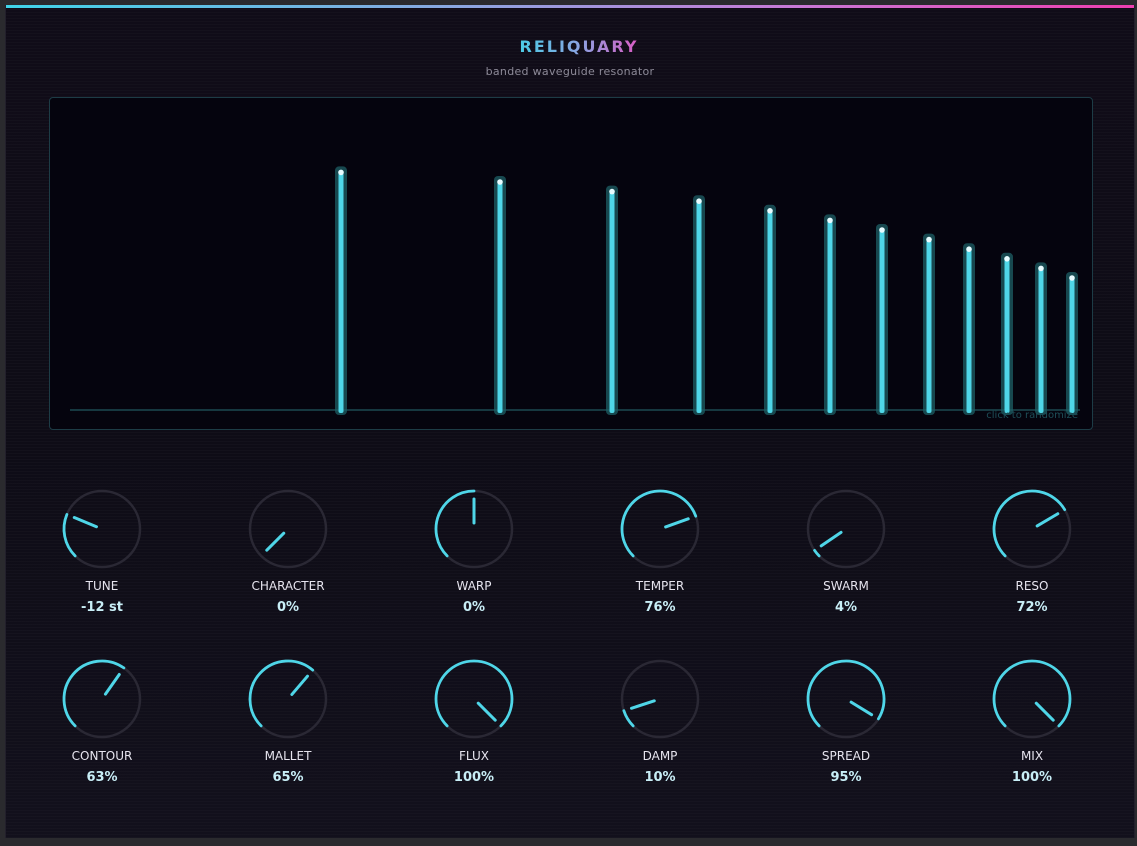 The width and height of the screenshot is (1137, 846). What do you see at coordinates (1032, 415) in the screenshot?
I see `randomize-hint: click to randomize` at bounding box center [1032, 415].